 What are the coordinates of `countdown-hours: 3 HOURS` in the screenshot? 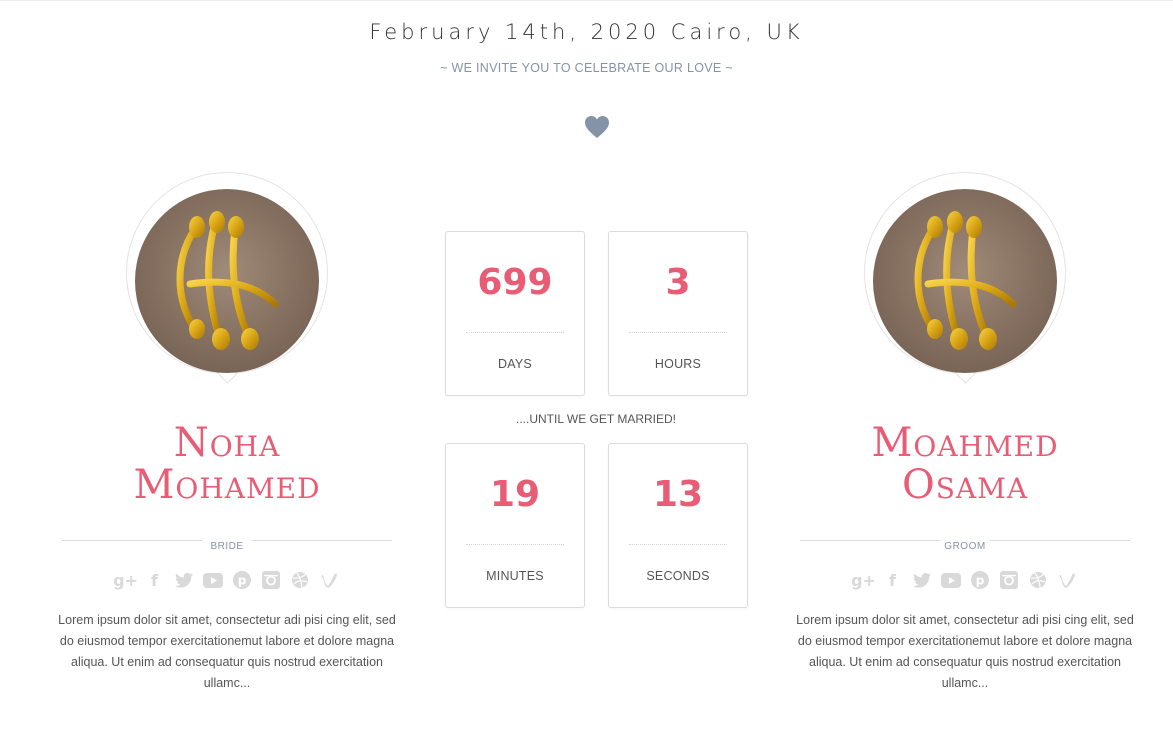 It's located at (678, 313).